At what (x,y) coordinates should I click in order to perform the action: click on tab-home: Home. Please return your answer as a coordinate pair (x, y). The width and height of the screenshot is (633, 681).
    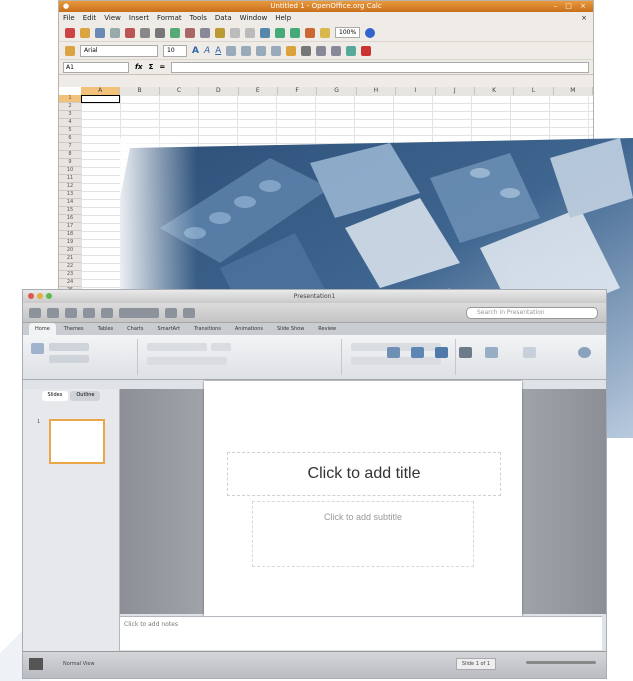
    Looking at the image, I should click on (42, 329).